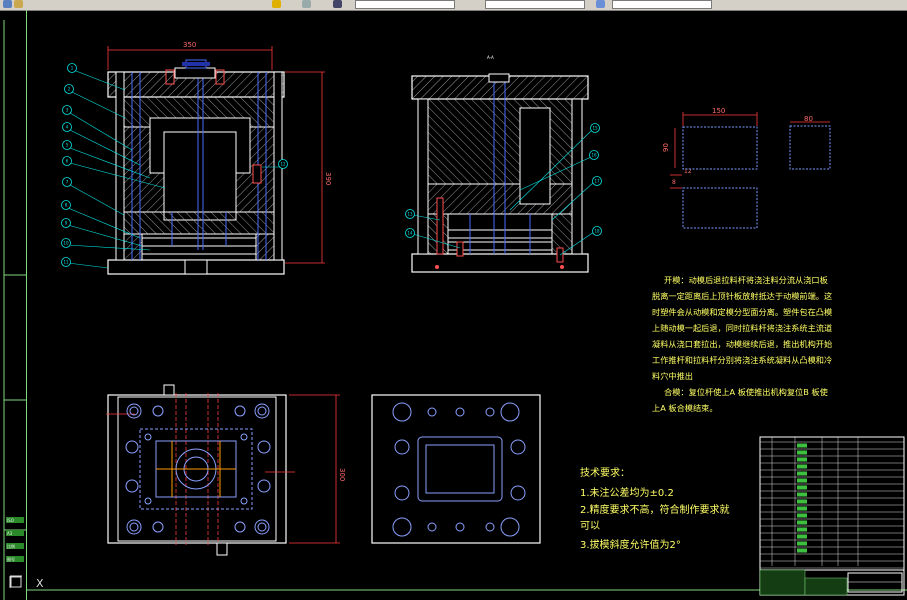  I want to click on bottom-plate-view, so click(456, 469).